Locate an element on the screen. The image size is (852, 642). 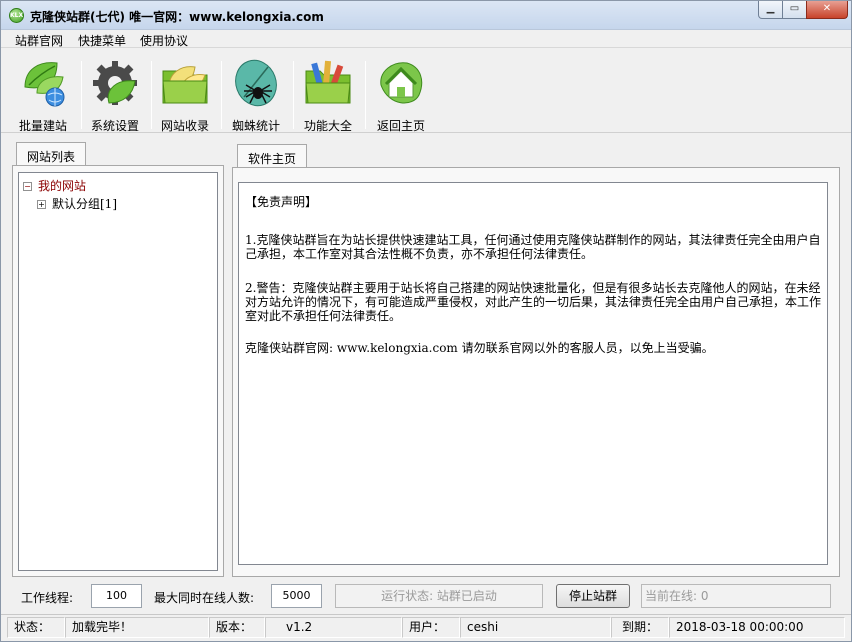
site-indexing-label: 网站收录 is located at coordinates (184, 126).